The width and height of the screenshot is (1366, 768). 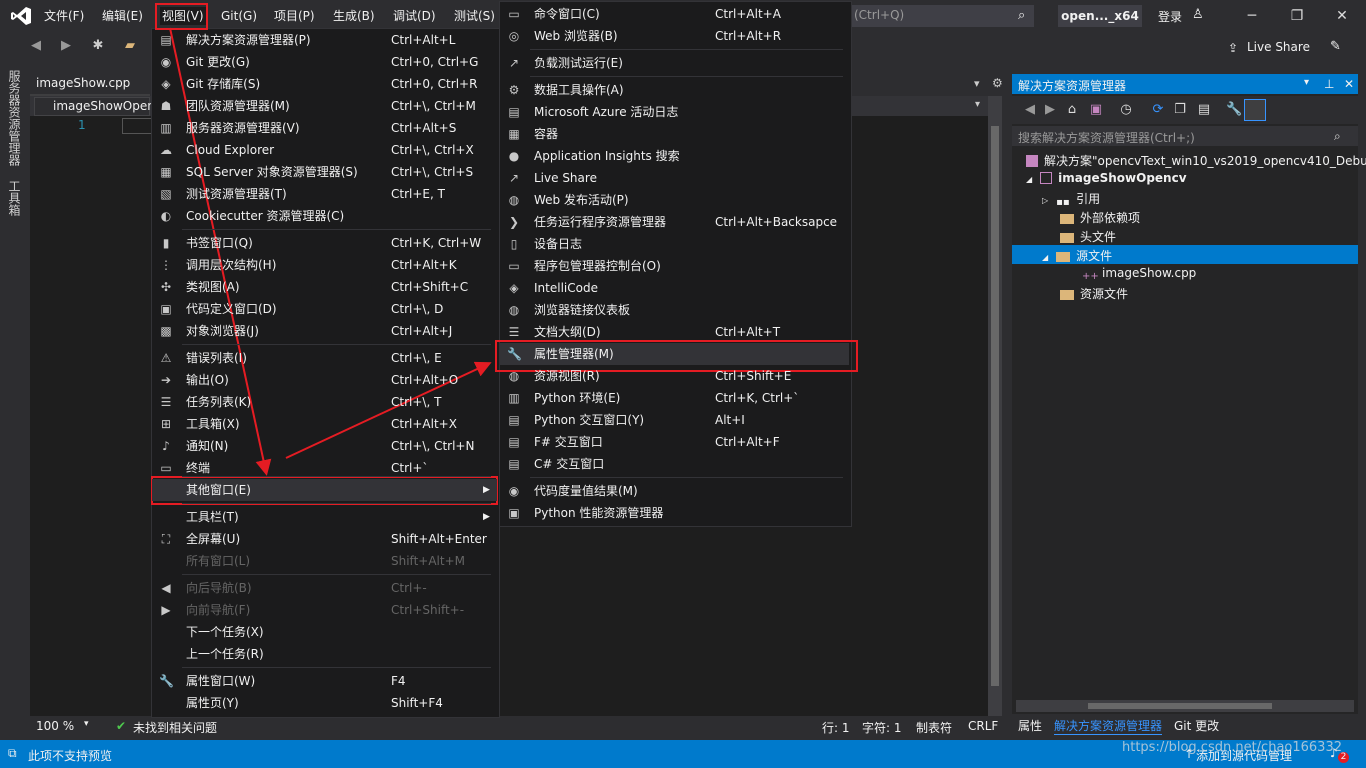 I want to click on menu-item-label: F# 交互窗口, so click(x=568, y=442).